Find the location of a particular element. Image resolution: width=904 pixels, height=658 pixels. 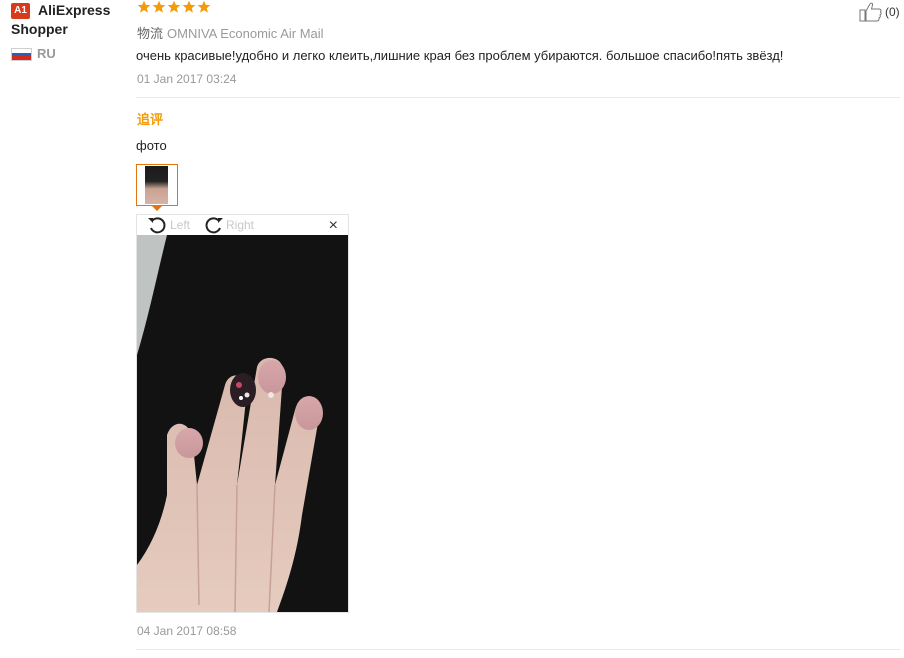

helpful-button: (0) is located at coordinates (879, 12).